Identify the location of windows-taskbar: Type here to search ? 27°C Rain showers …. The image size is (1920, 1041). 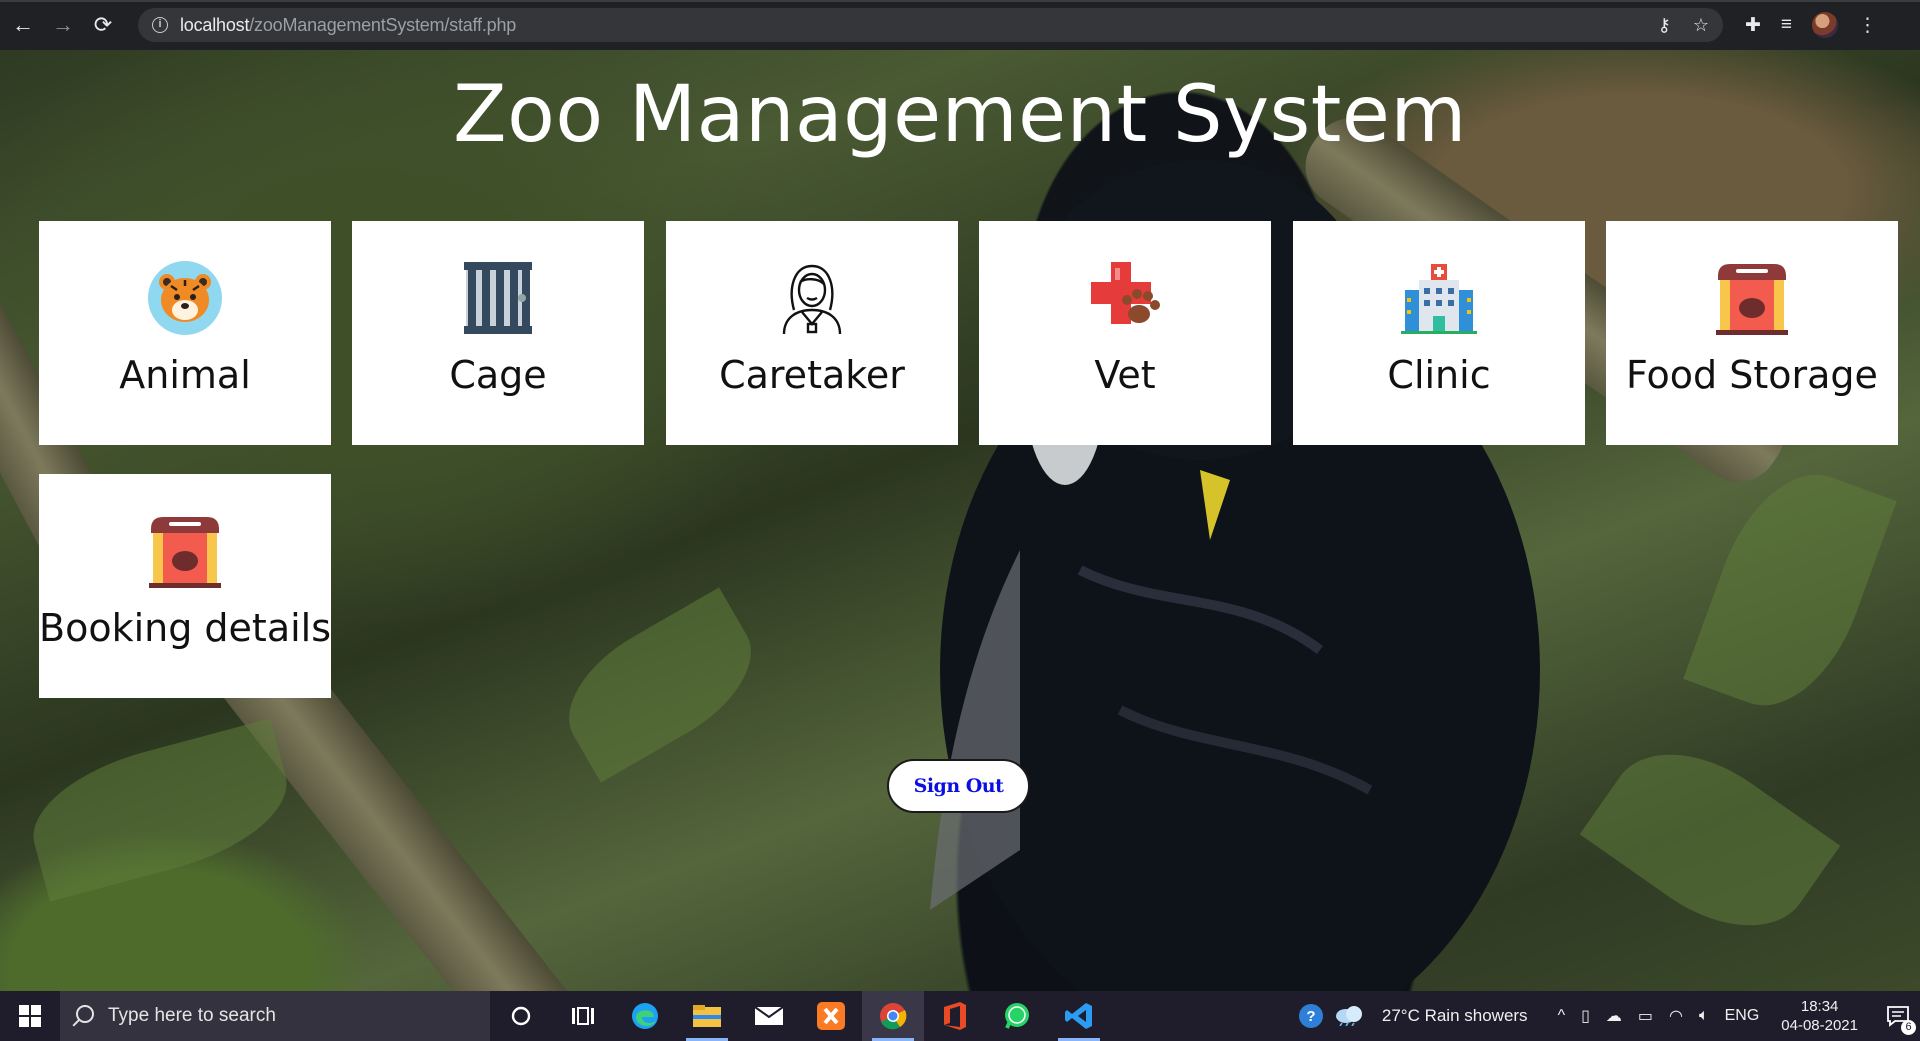
(960, 1016).